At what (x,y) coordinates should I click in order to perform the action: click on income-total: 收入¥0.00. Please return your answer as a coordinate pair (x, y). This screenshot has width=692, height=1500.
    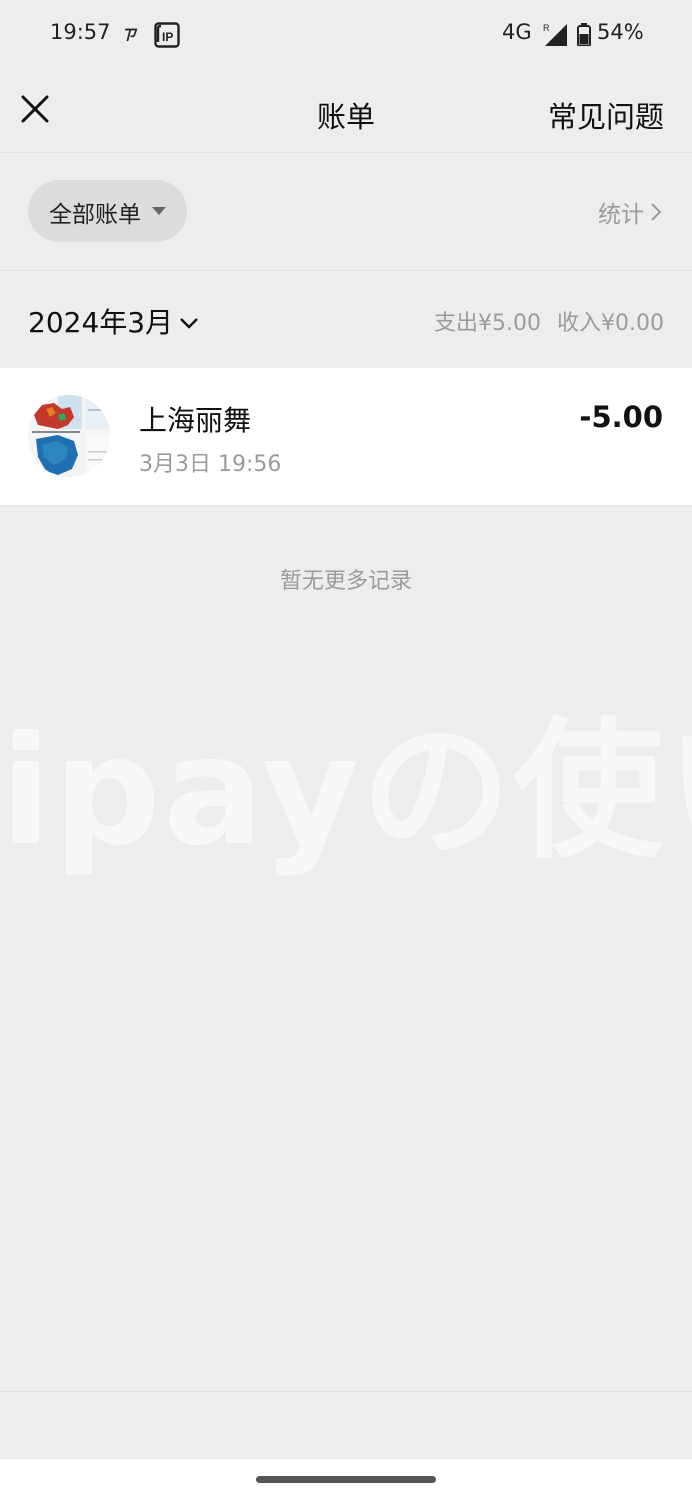
    Looking at the image, I should click on (610, 323).